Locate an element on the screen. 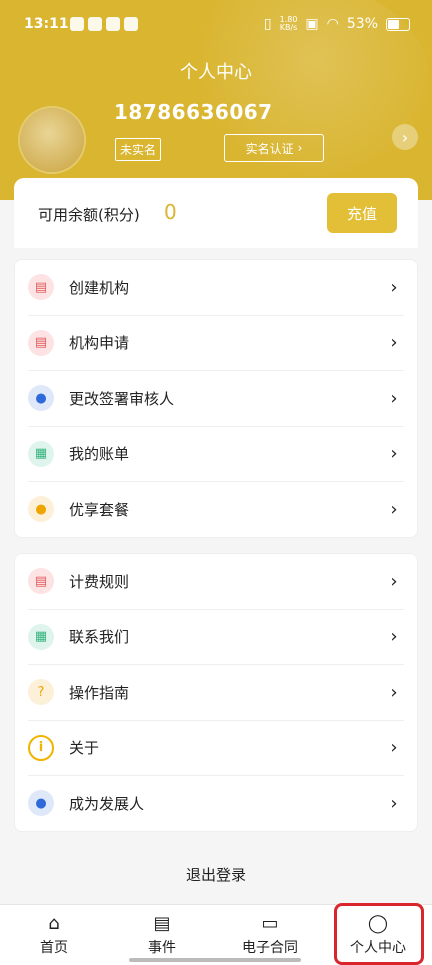  tab-contracts: ▭ 电子合同 is located at coordinates (270, 935).